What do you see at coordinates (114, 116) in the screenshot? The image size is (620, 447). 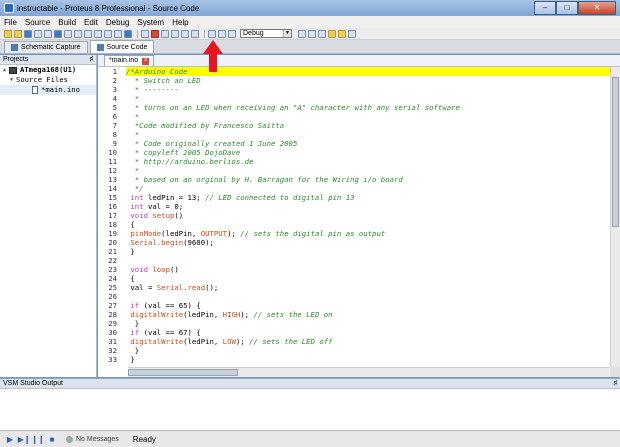 I see `line-number: 6` at bounding box center [114, 116].